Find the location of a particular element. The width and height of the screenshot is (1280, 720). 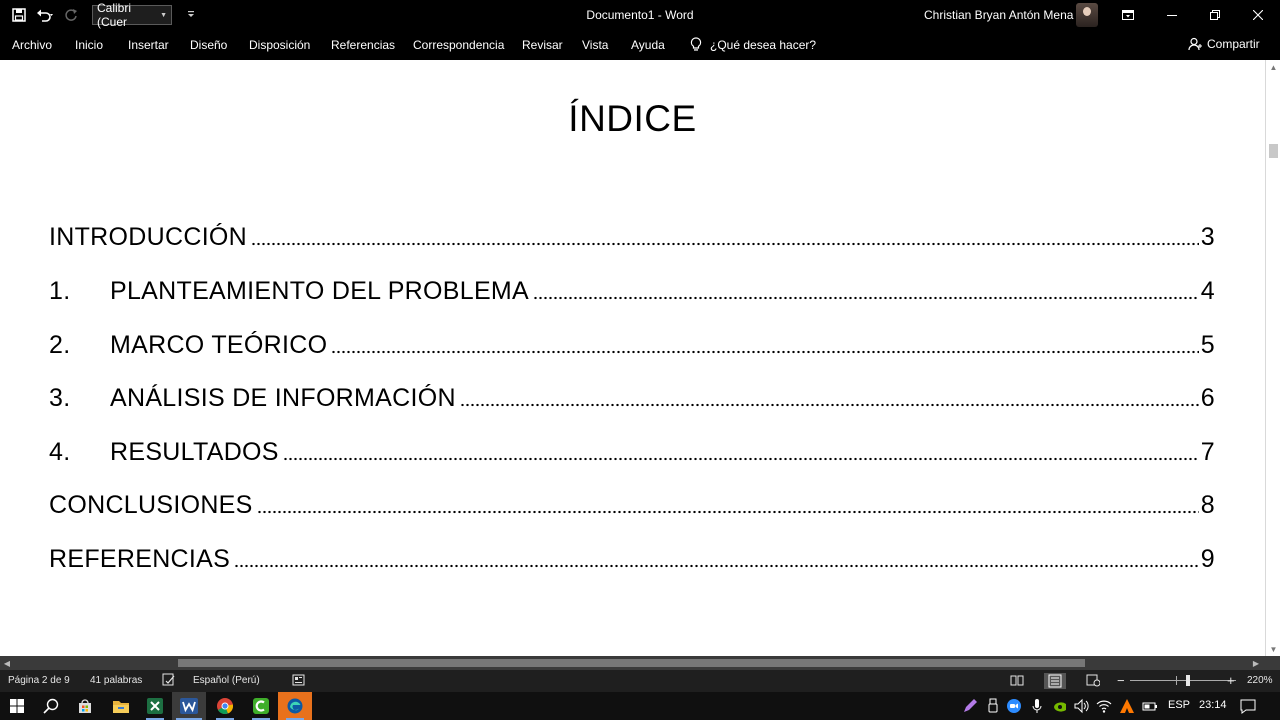

close-icon is located at coordinates (1258, 15).